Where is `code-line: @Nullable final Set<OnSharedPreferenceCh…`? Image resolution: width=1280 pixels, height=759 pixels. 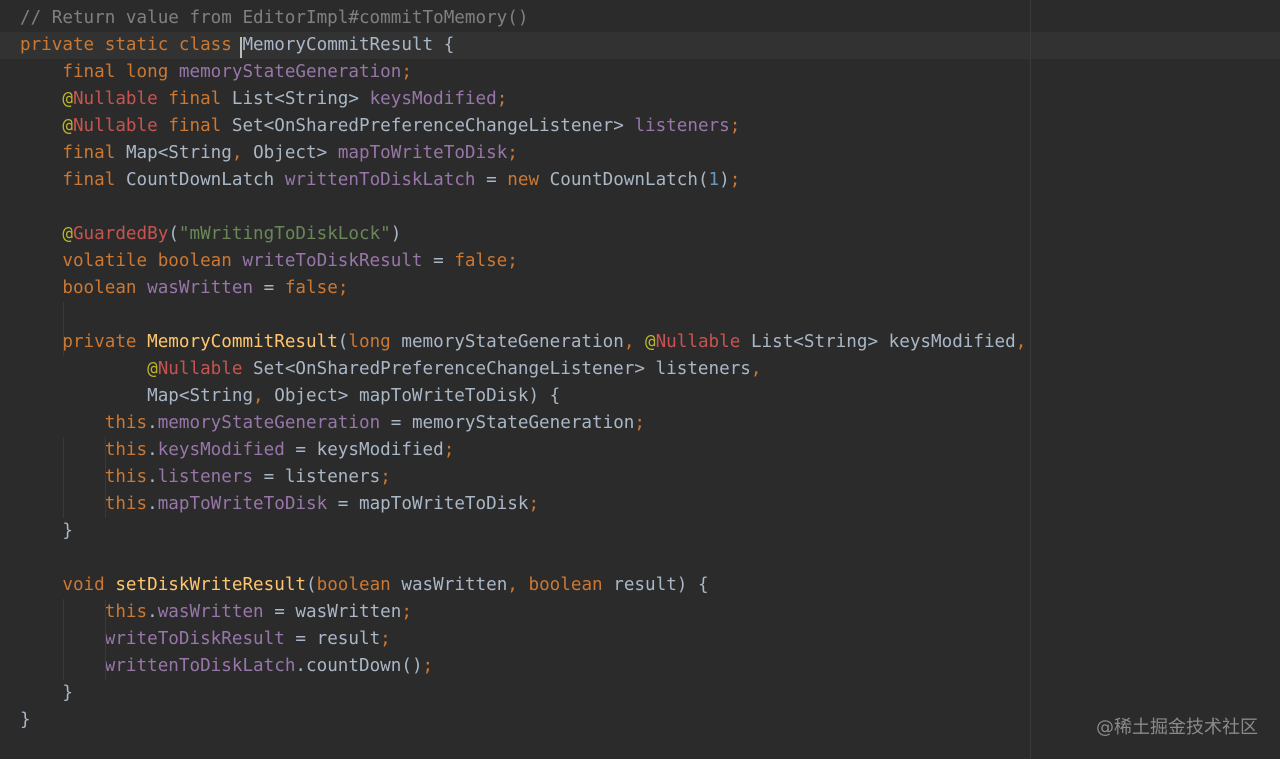
code-line: @Nullable final Set<OnSharedPreferenceCh… is located at coordinates (640, 126).